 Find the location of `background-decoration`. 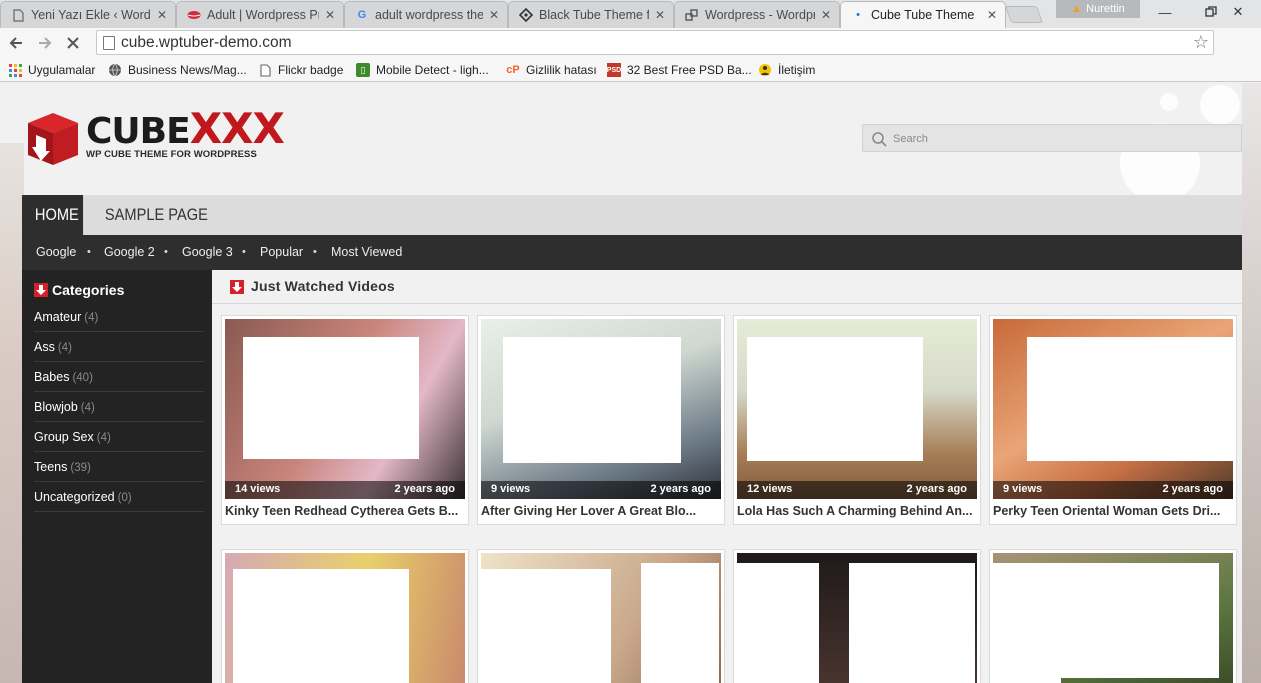

background-decoration is located at coordinates (1251, 383).